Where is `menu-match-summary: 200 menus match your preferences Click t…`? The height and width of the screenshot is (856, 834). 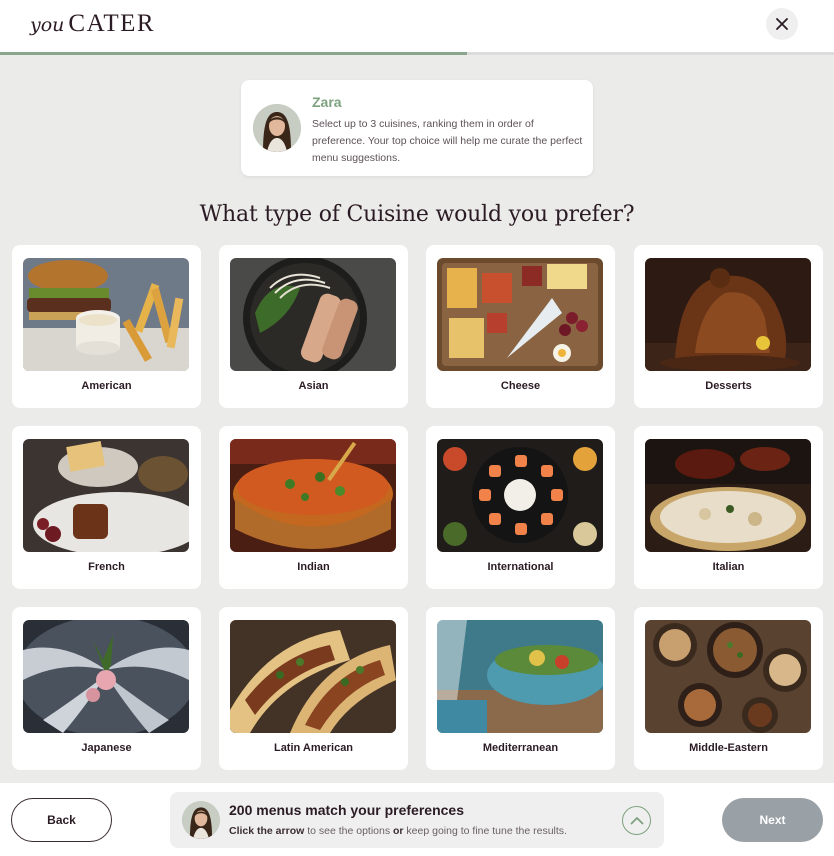
menu-match-summary: 200 menus match your preferences Click t… is located at coordinates (417, 820).